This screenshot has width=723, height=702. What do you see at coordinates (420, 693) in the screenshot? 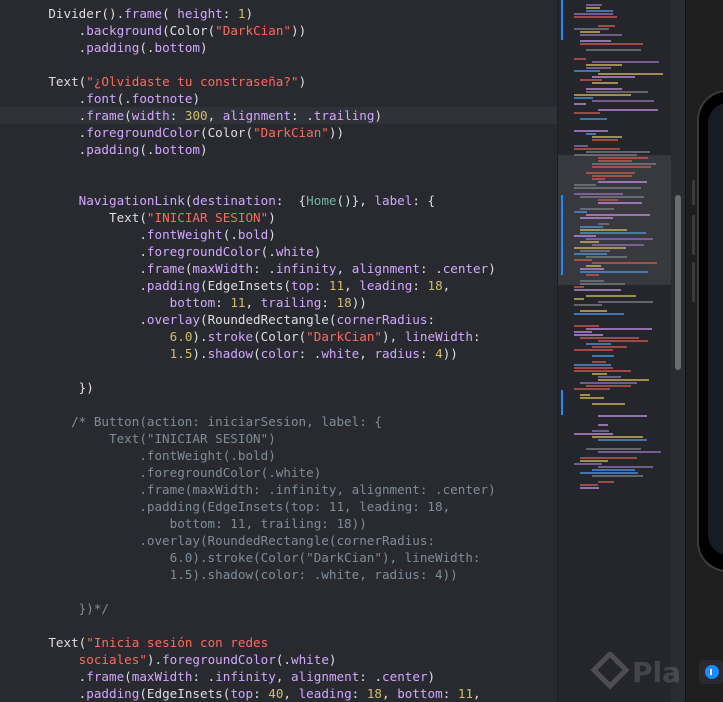
I see `code-token: bottom` at bounding box center [420, 693].